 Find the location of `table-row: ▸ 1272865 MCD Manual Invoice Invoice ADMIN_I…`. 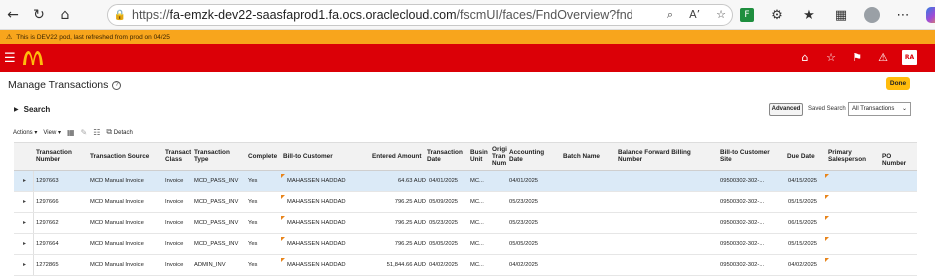

table-row: ▸ 1272865 MCD Manual Invoice Invoice ADMIN_I… is located at coordinates (465, 265).